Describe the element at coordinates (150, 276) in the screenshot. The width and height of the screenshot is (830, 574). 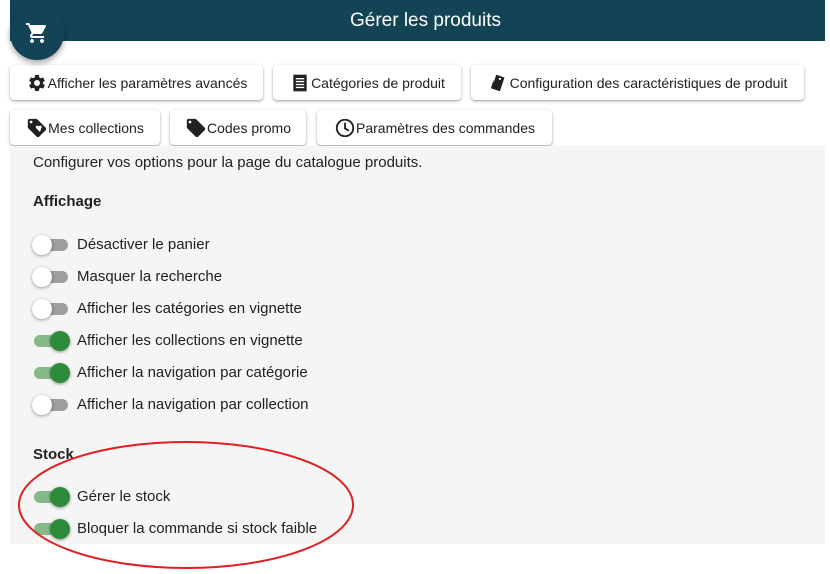
I see `hide-search-label: Masquer la recherche` at that location.